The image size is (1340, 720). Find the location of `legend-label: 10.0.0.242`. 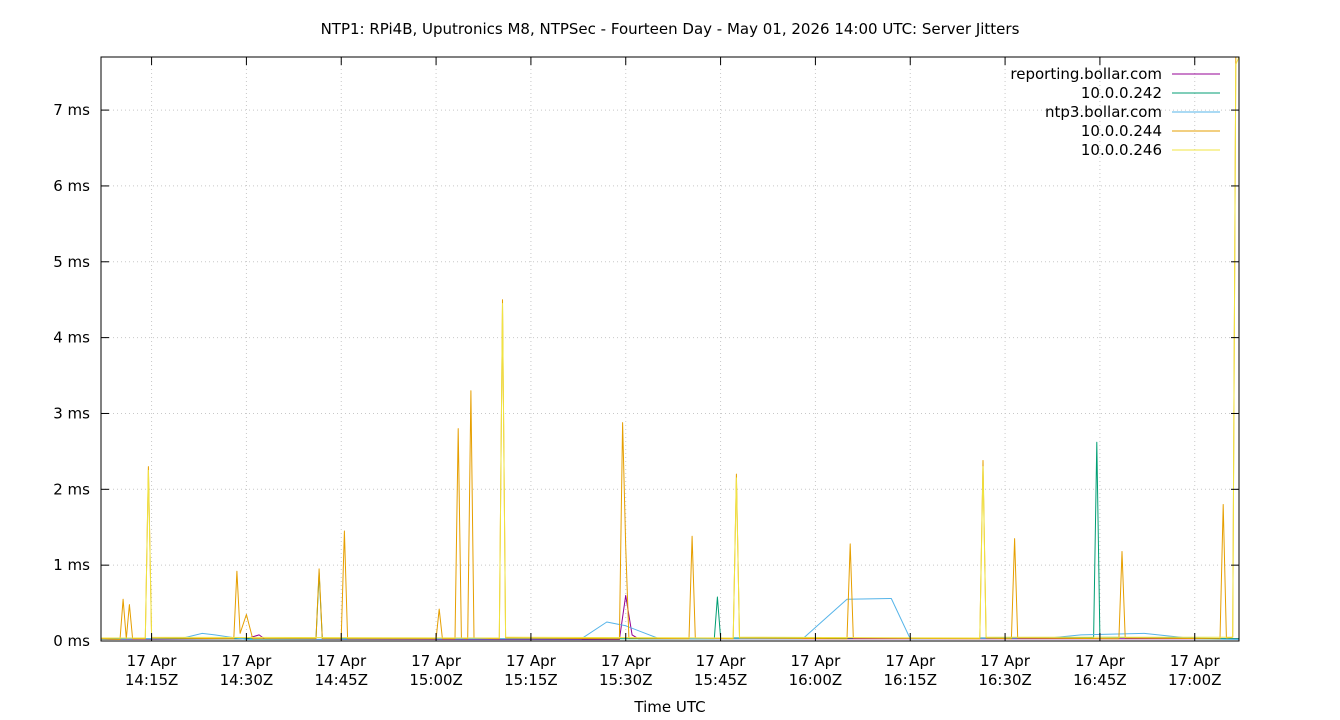

legend-label: 10.0.0.242 is located at coordinates (1121, 93).